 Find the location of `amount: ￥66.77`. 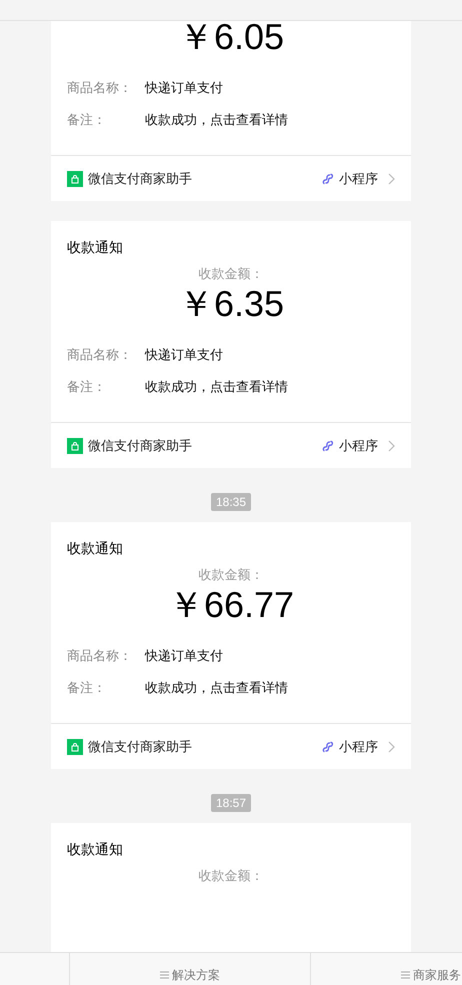

amount: ￥66.77 is located at coordinates (231, 605).